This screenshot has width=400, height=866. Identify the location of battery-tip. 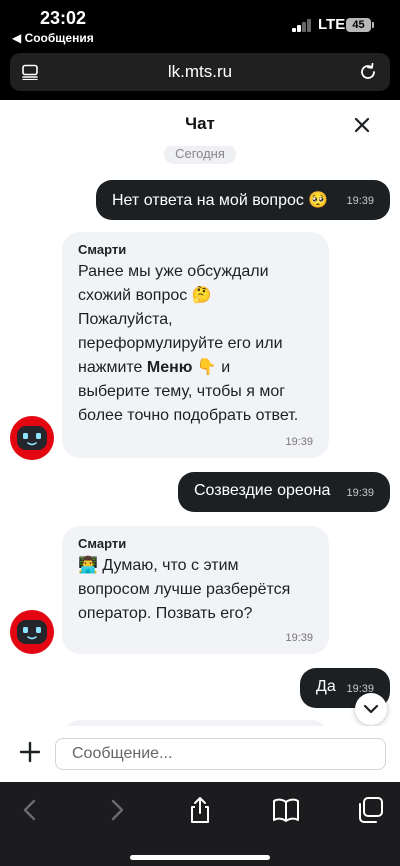
(373, 25).